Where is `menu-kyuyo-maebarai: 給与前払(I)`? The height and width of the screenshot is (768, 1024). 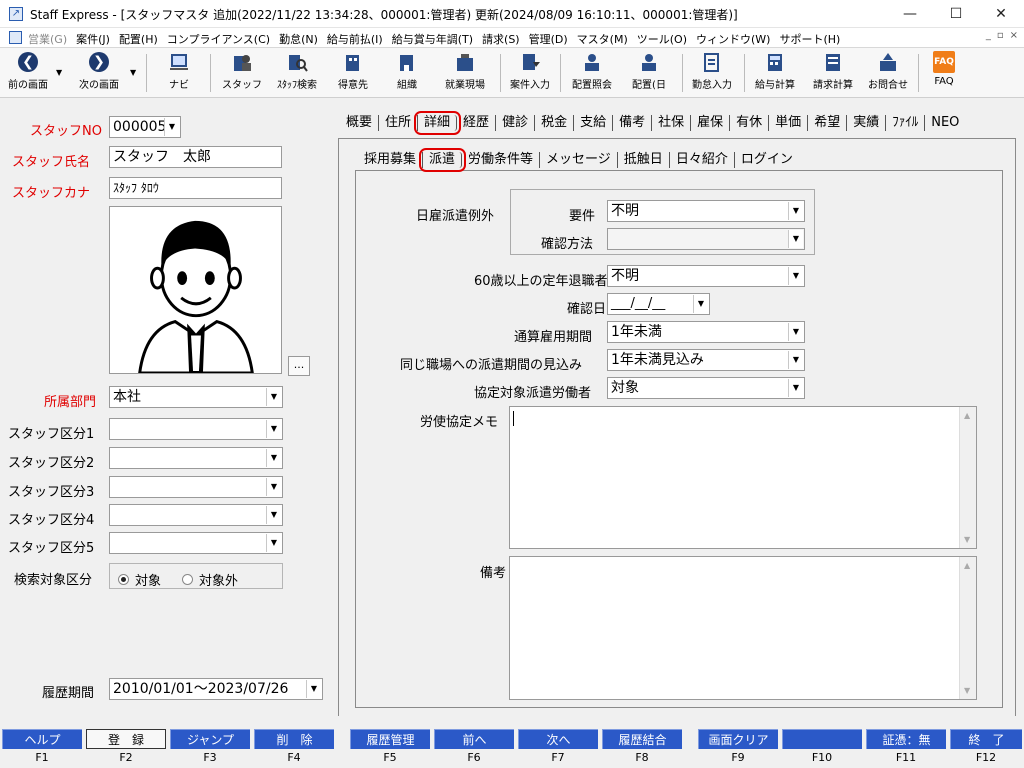 menu-kyuyo-maebarai: 給与前払(I) is located at coordinates (355, 39).